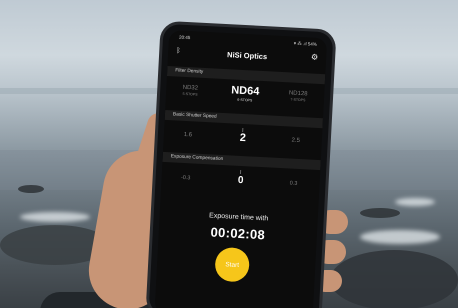 Image resolution: width=458 pixels, height=308 pixels. I want to click on filter-option-right: ND128 7-STOPS, so click(298, 96).